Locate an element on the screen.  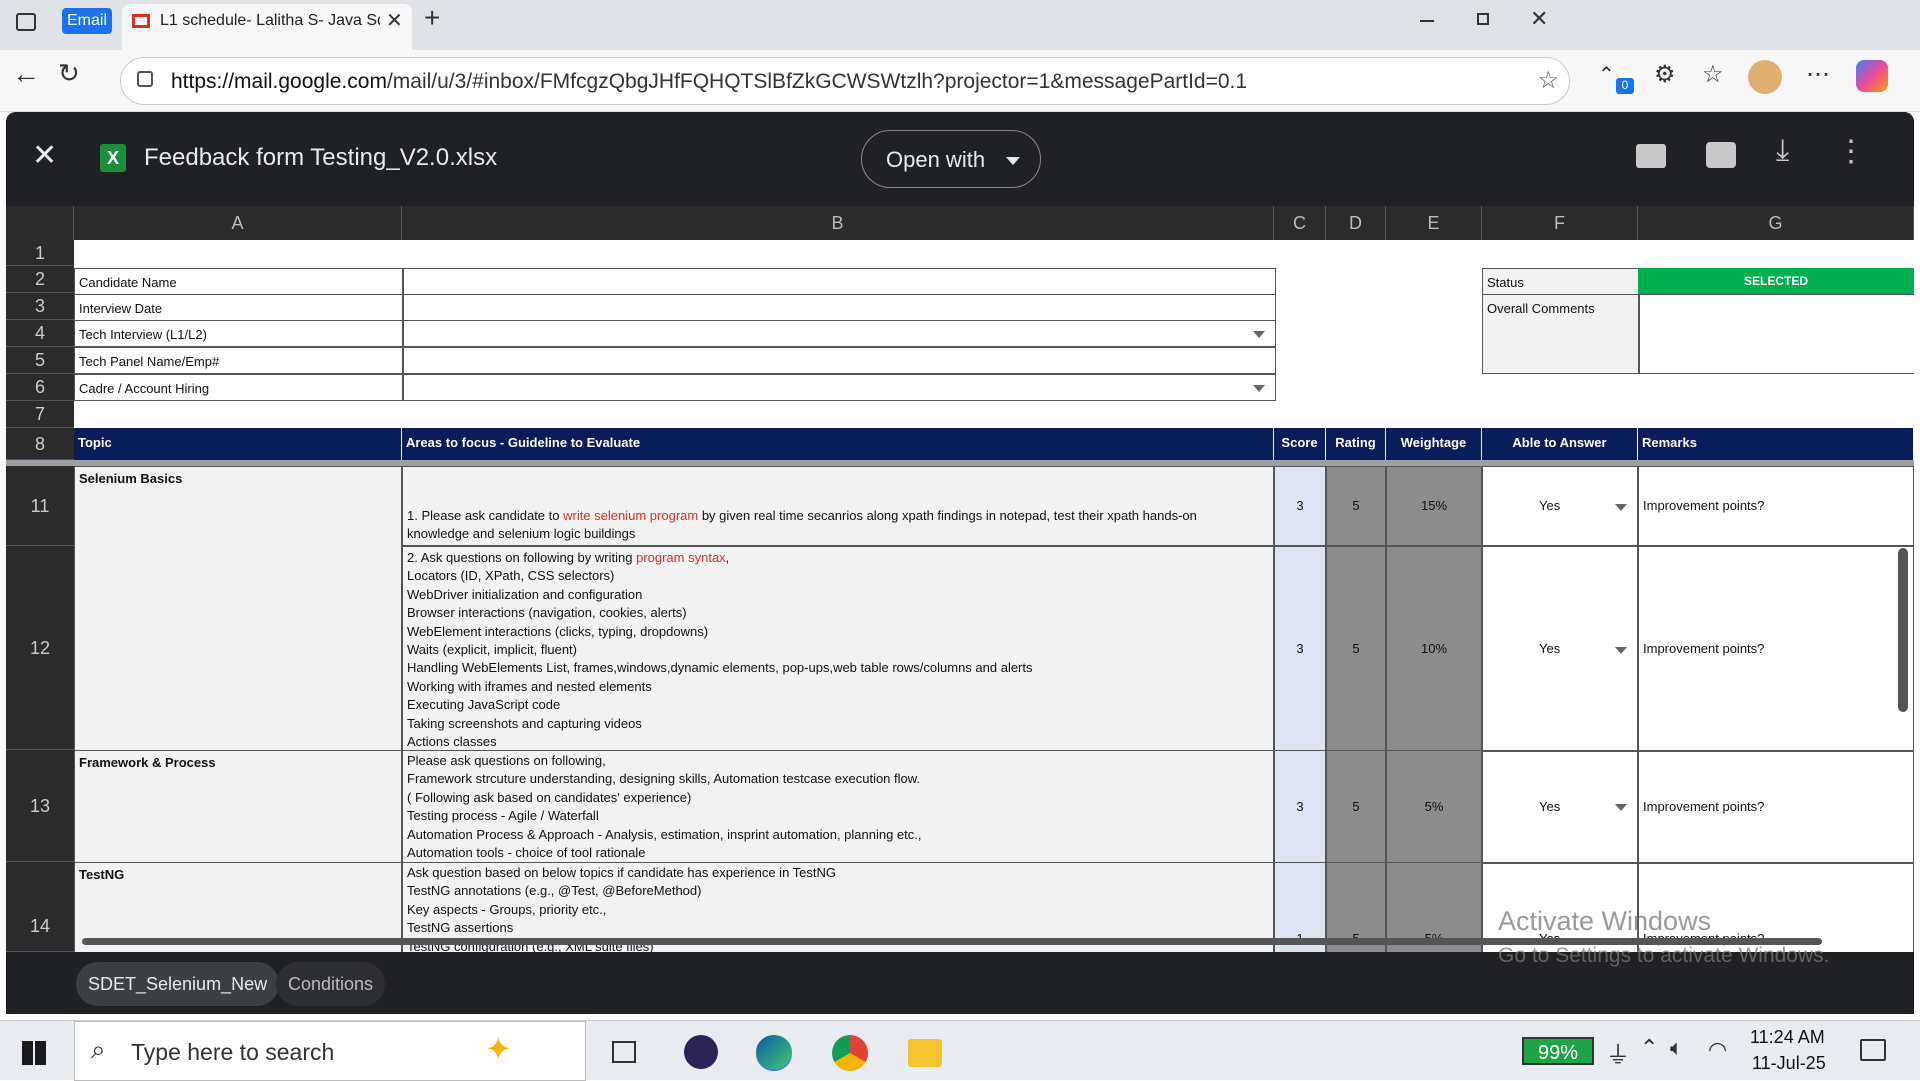
col-header-d: D is located at coordinates (1356, 223).